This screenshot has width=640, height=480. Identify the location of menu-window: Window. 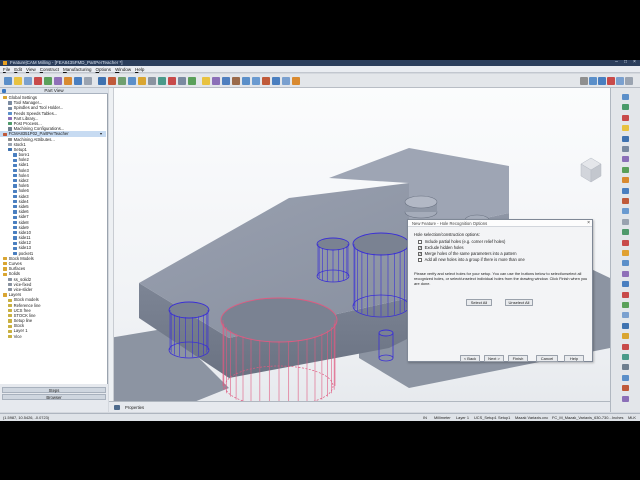
(123, 69).